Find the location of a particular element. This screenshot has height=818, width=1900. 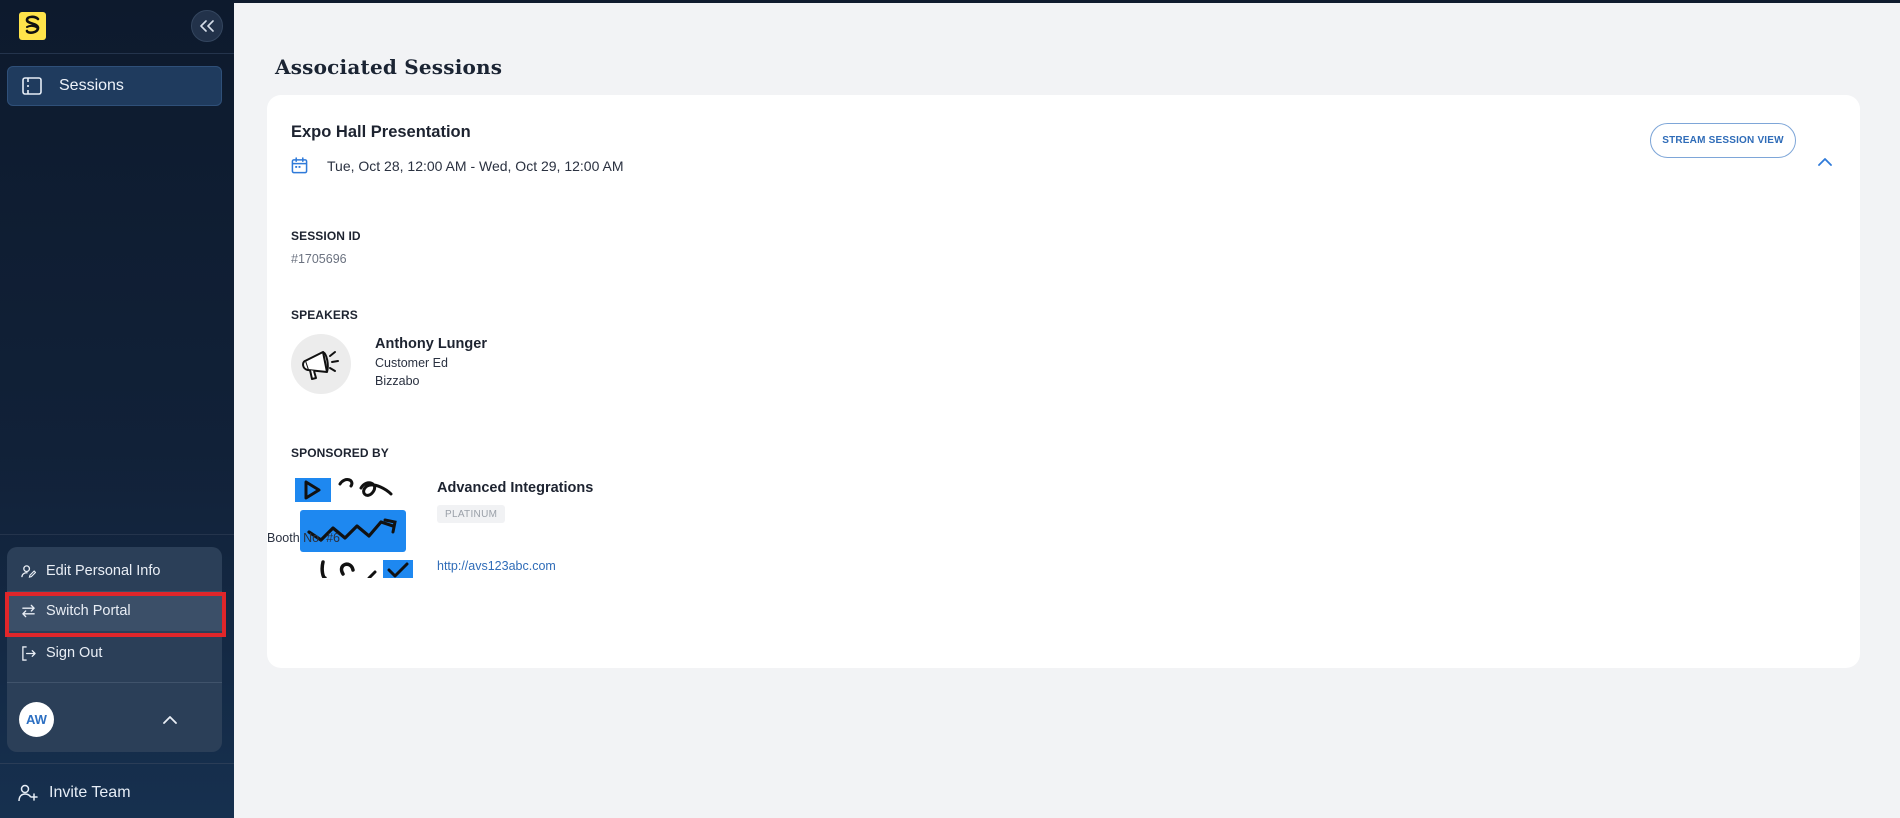

menu-item-label: Edit Personal Info is located at coordinates (103, 571).